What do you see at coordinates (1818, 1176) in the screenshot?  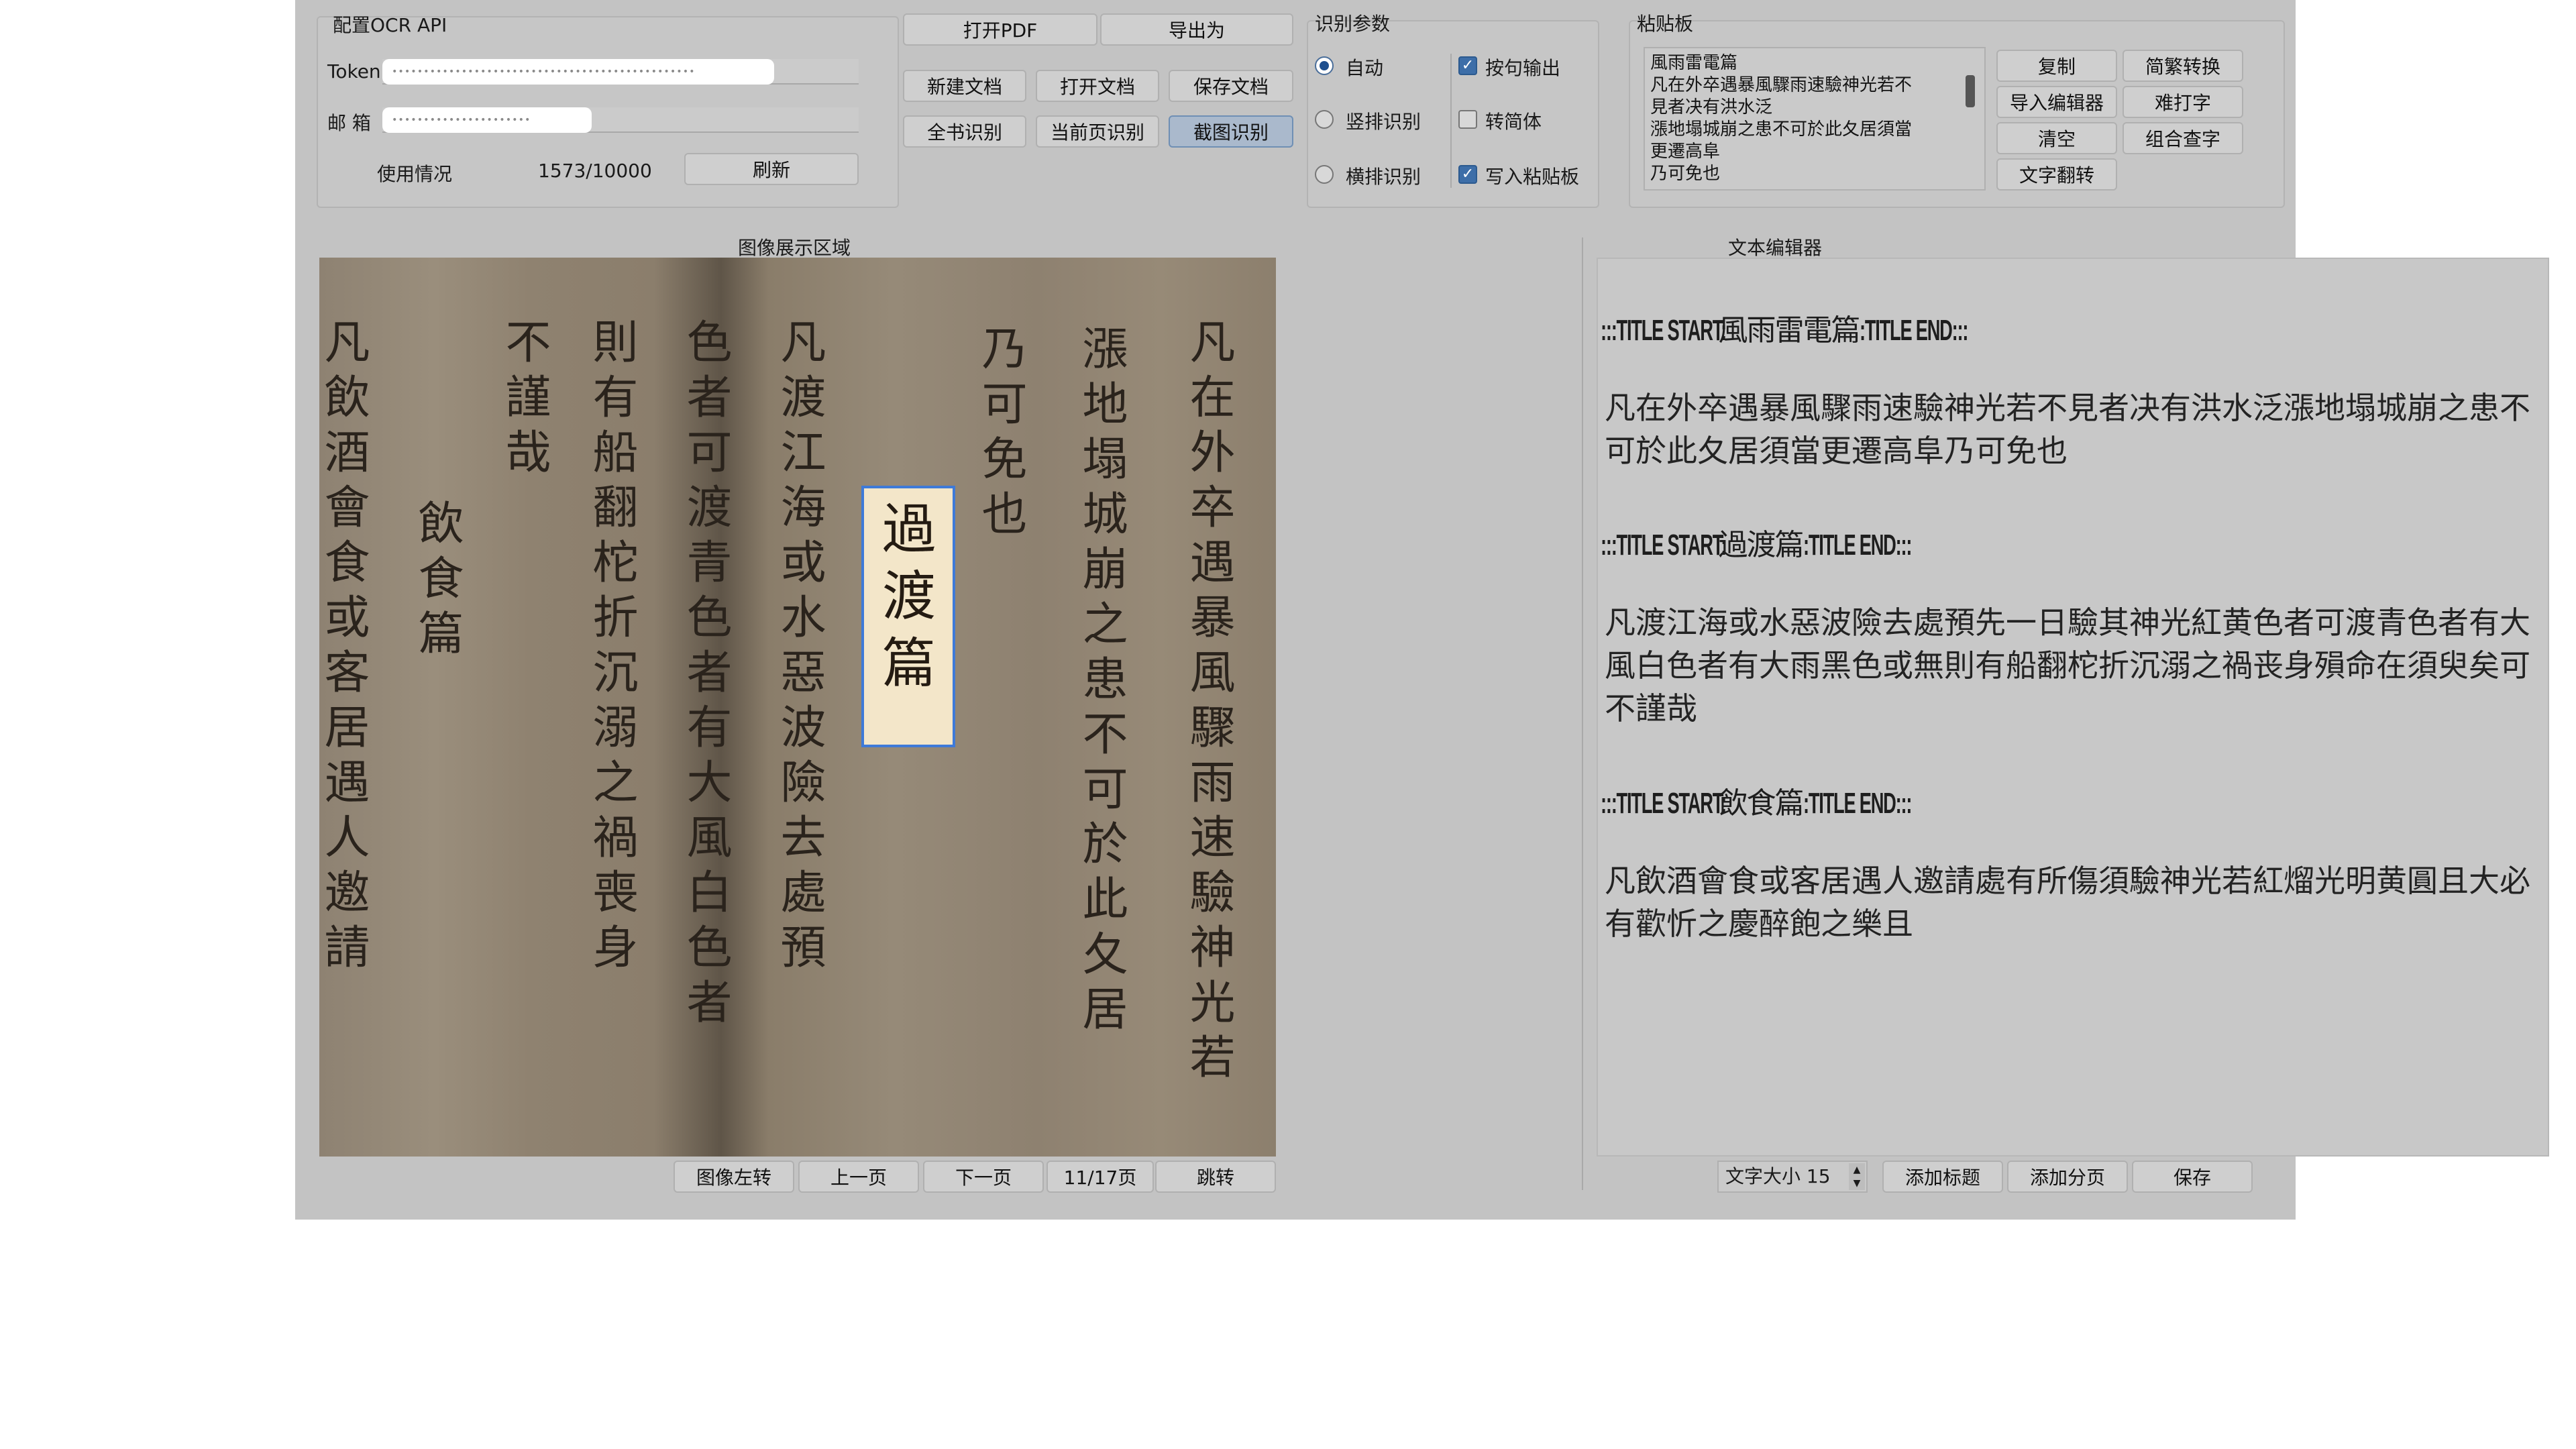 I see `font-size-value: 15` at bounding box center [1818, 1176].